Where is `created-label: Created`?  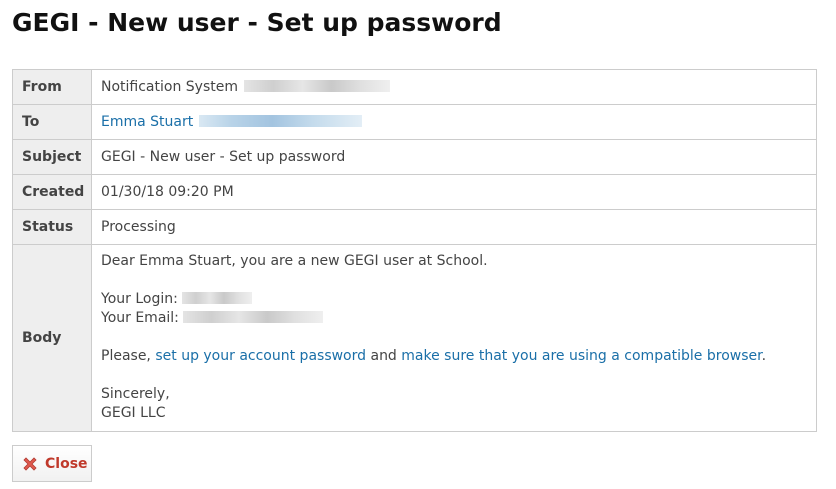 created-label: Created is located at coordinates (52, 192).